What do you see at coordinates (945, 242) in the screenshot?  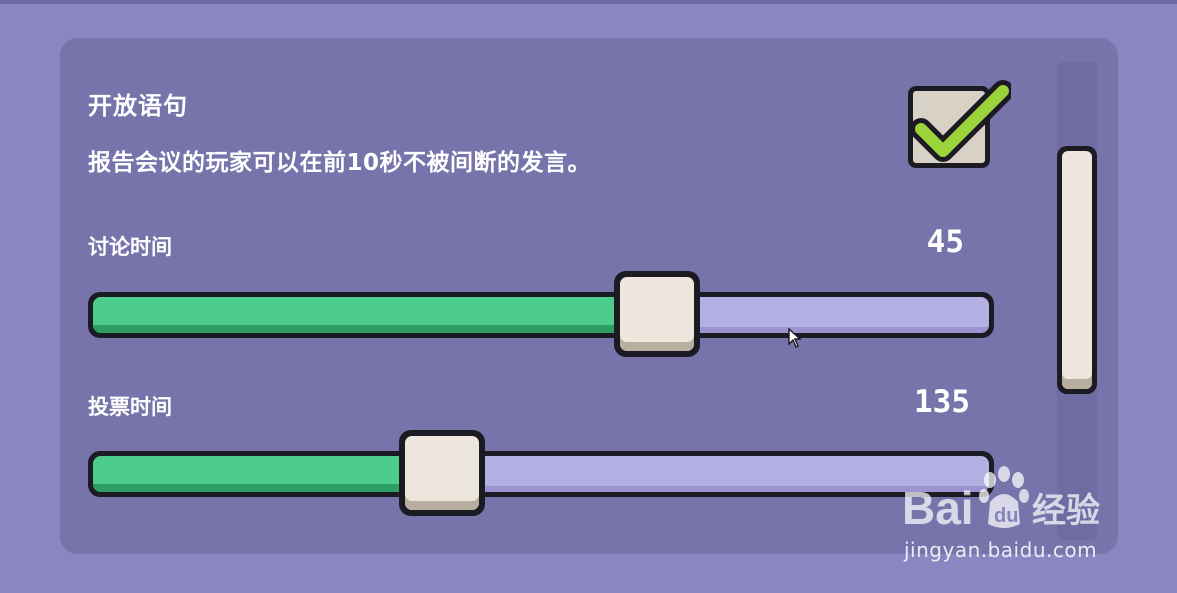 I see `discussion-time-value: 45` at bounding box center [945, 242].